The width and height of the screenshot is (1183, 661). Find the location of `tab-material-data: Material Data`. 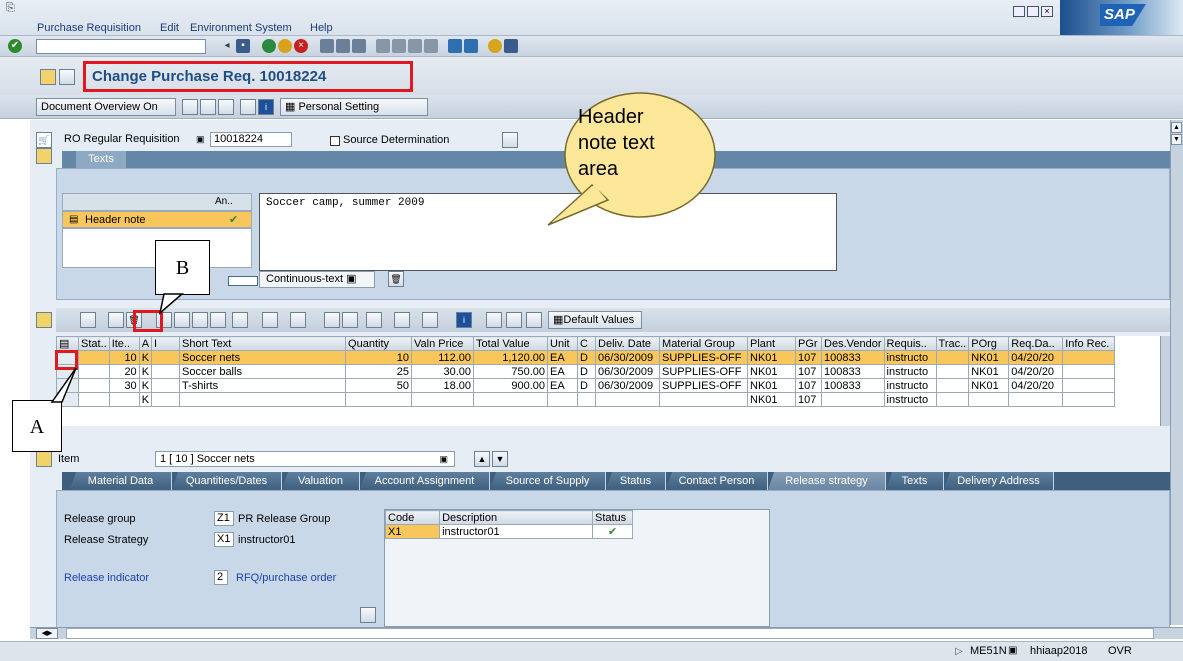

tab-material-data: Material Data is located at coordinates (121, 481).